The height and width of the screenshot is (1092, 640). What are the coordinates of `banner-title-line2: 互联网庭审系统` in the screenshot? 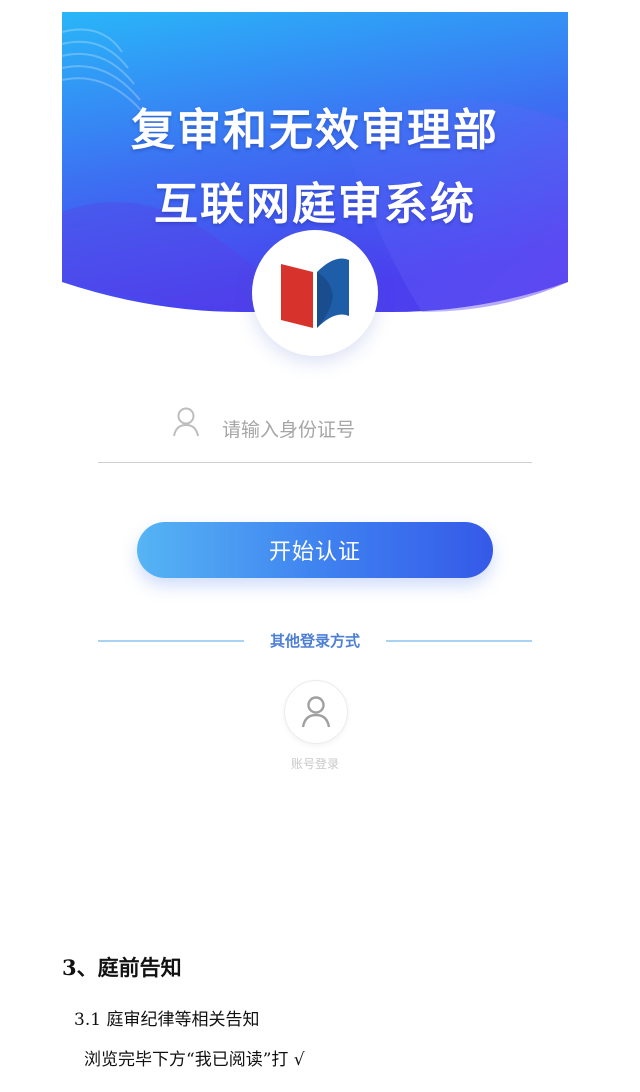 It's located at (315, 204).